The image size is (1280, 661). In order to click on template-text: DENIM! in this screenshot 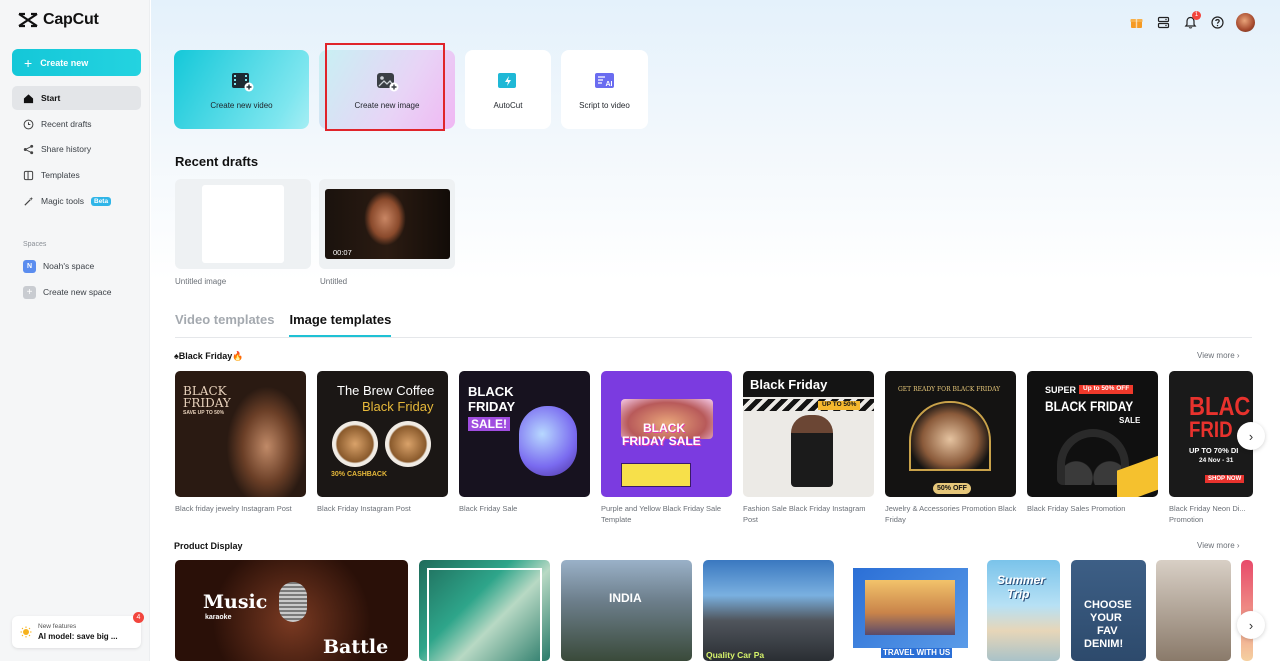, I will do `click(1104, 644)`.